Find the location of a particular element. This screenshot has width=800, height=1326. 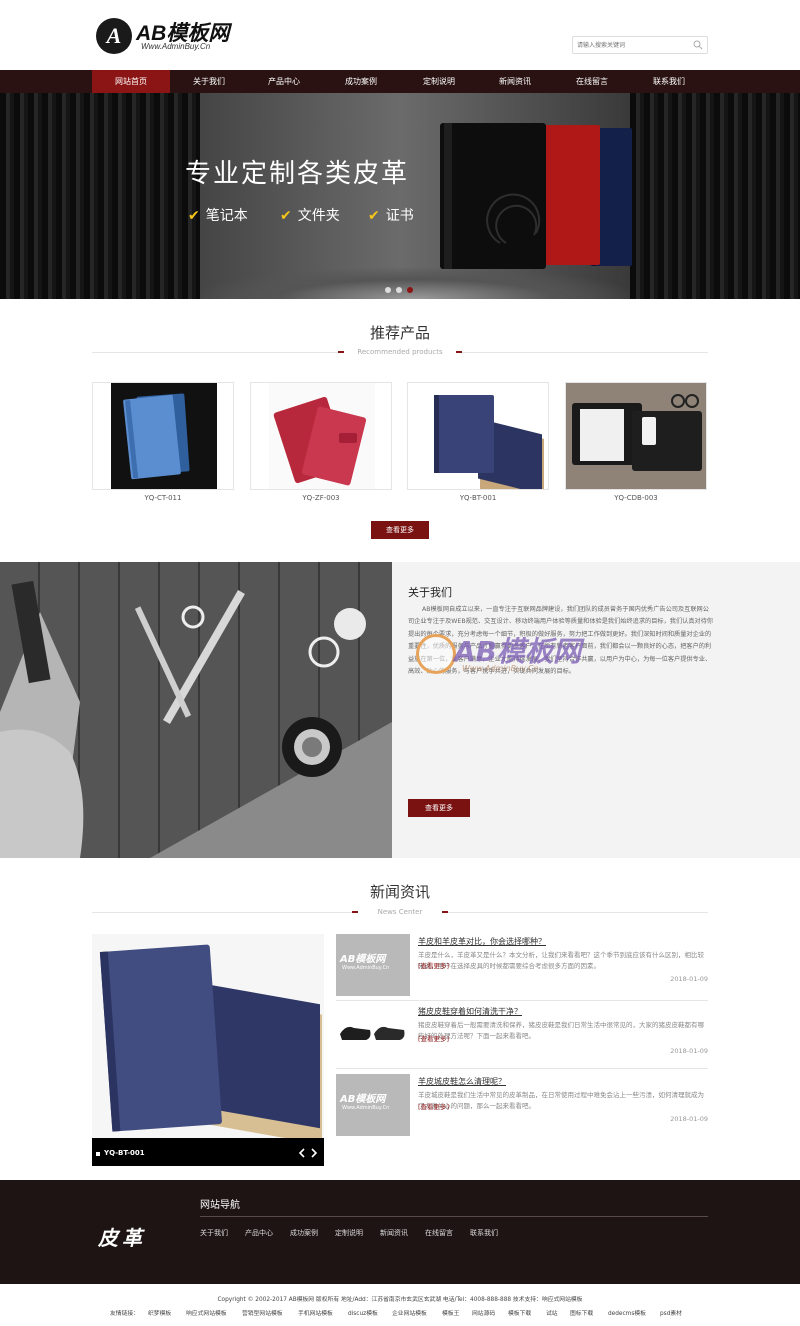

search-box is located at coordinates (640, 45).